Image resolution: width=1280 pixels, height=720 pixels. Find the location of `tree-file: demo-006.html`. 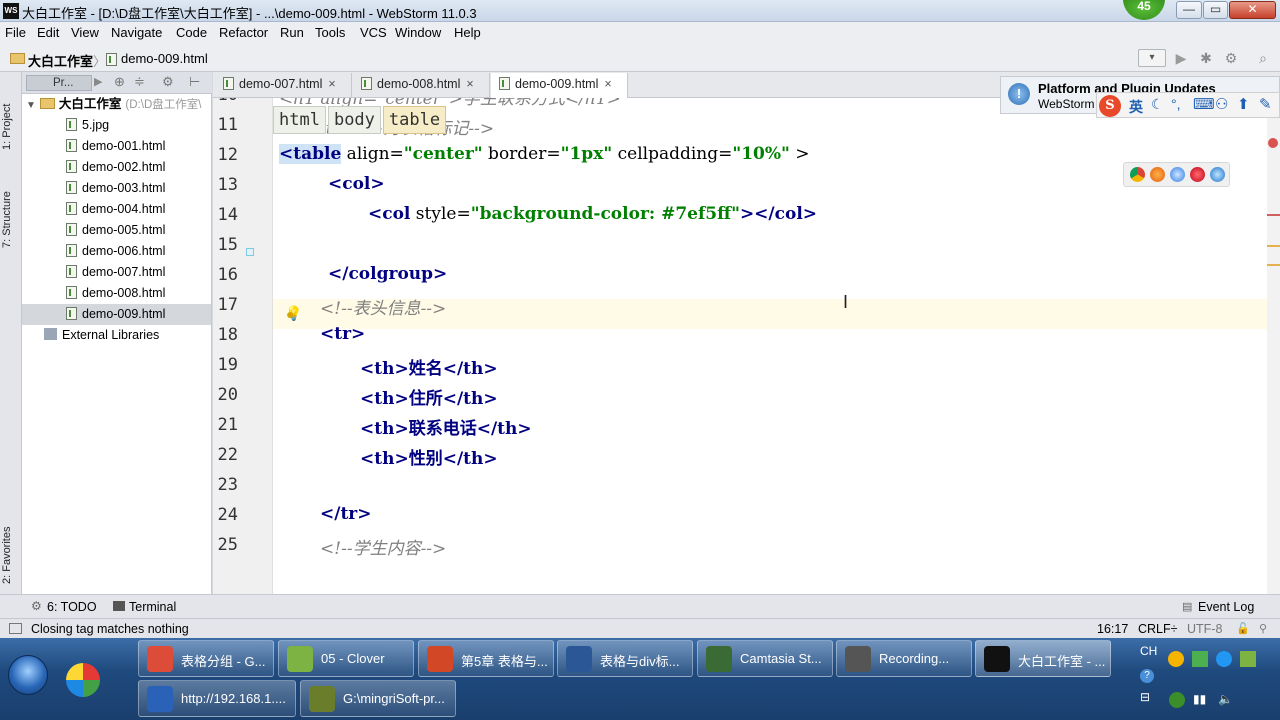

tree-file: demo-006.html is located at coordinates (116, 251).